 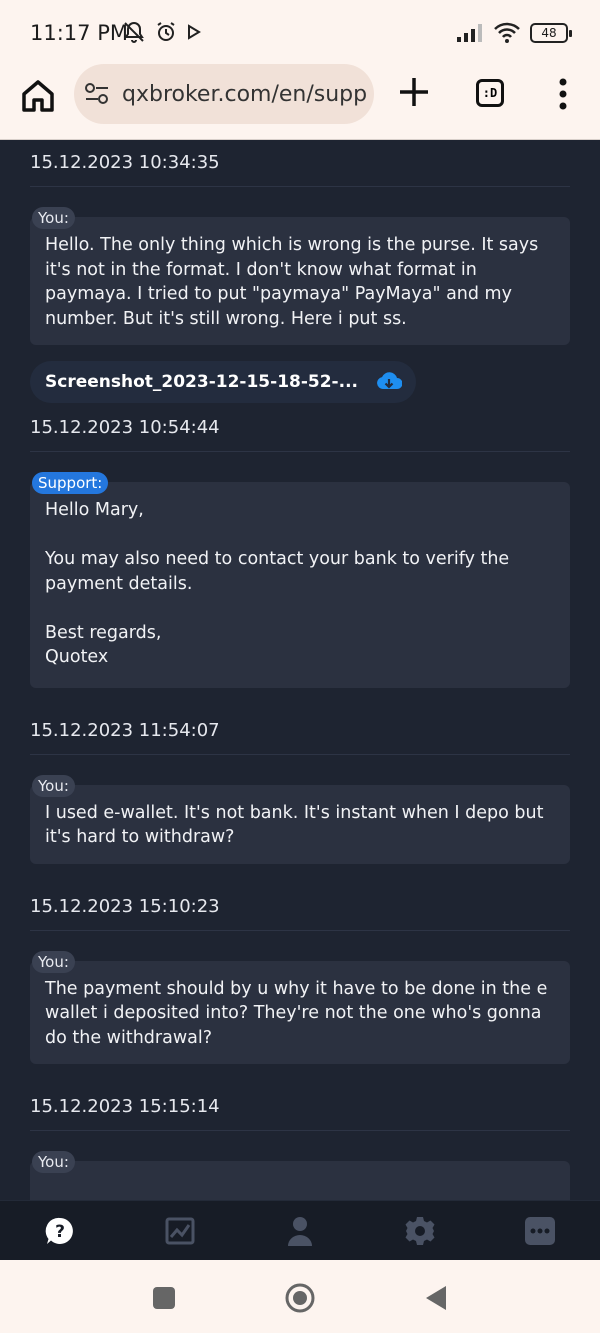 I want to click on nav-trading, so click(x=180, y=1231).